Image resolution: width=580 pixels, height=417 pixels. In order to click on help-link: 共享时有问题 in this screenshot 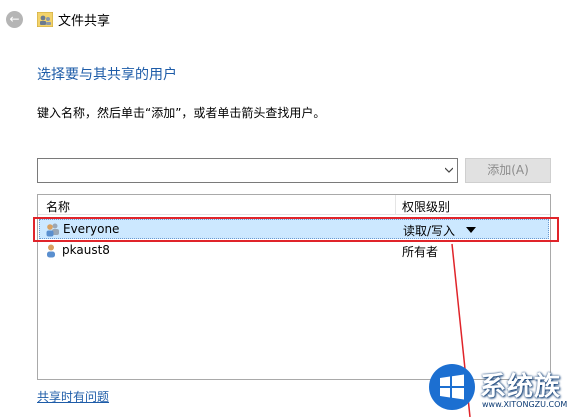, I will do `click(73, 396)`.